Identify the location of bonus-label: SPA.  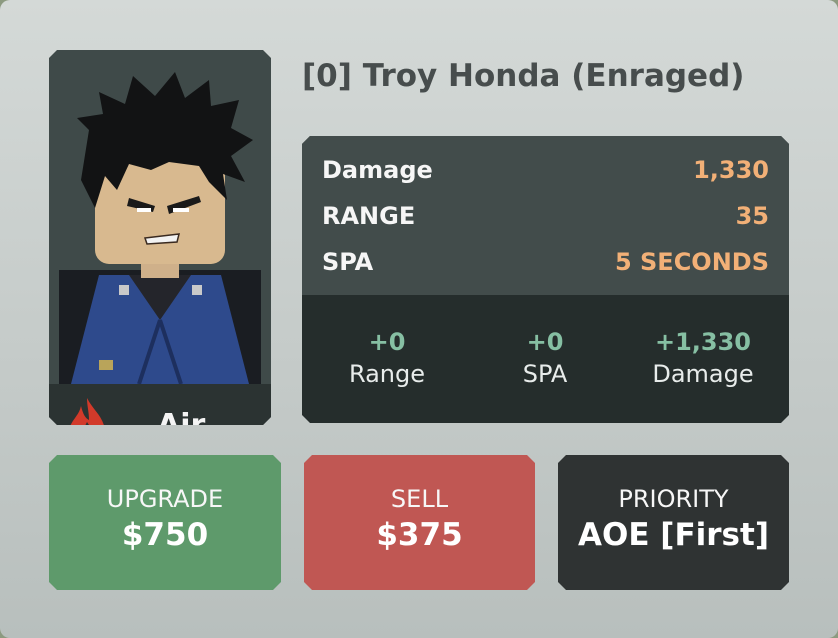
(545, 374).